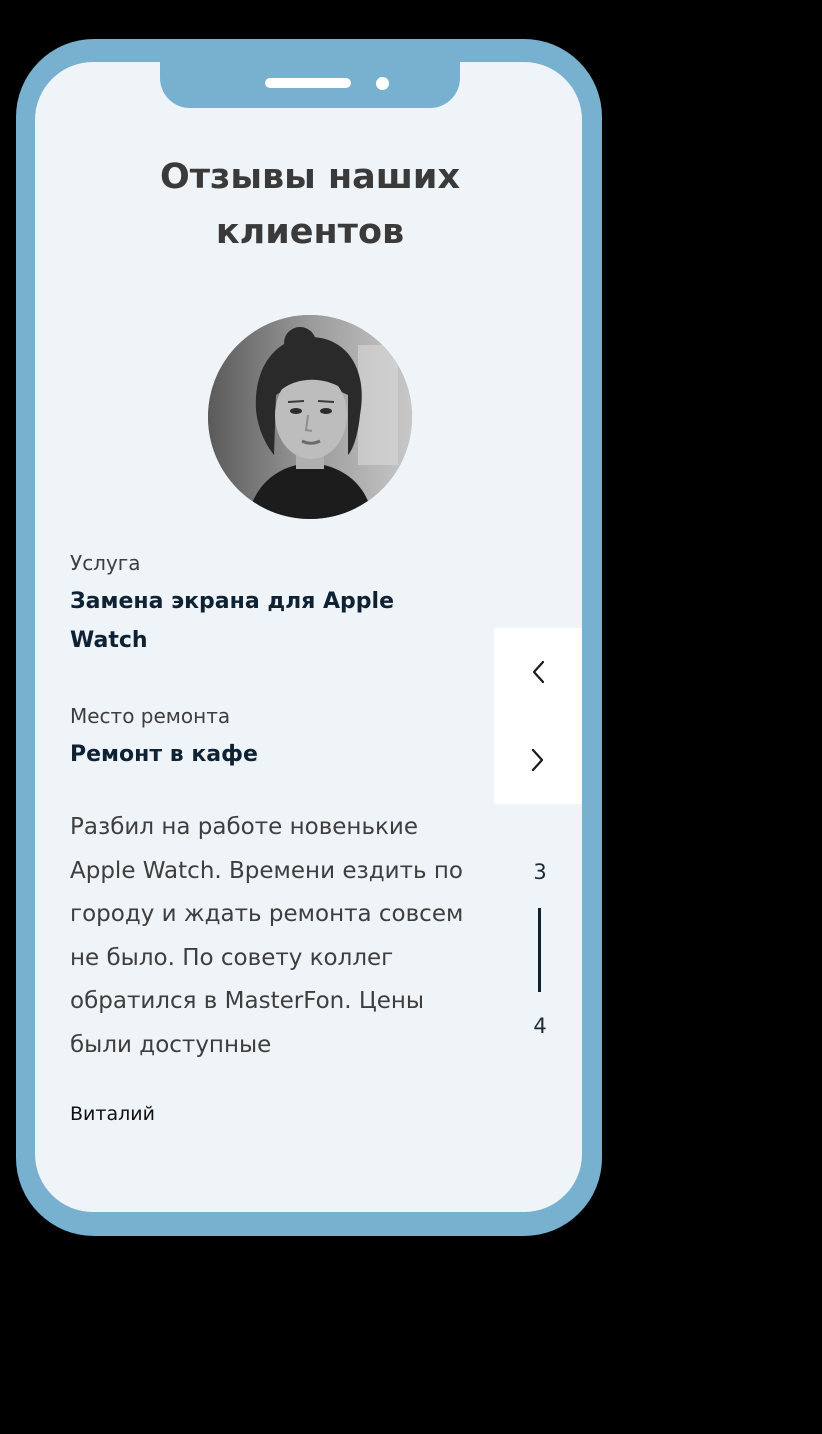 This screenshot has width=822, height=1434. What do you see at coordinates (150, 716) in the screenshot?
I see `place-label: Место ремонта` at bounding box center [150, 716].